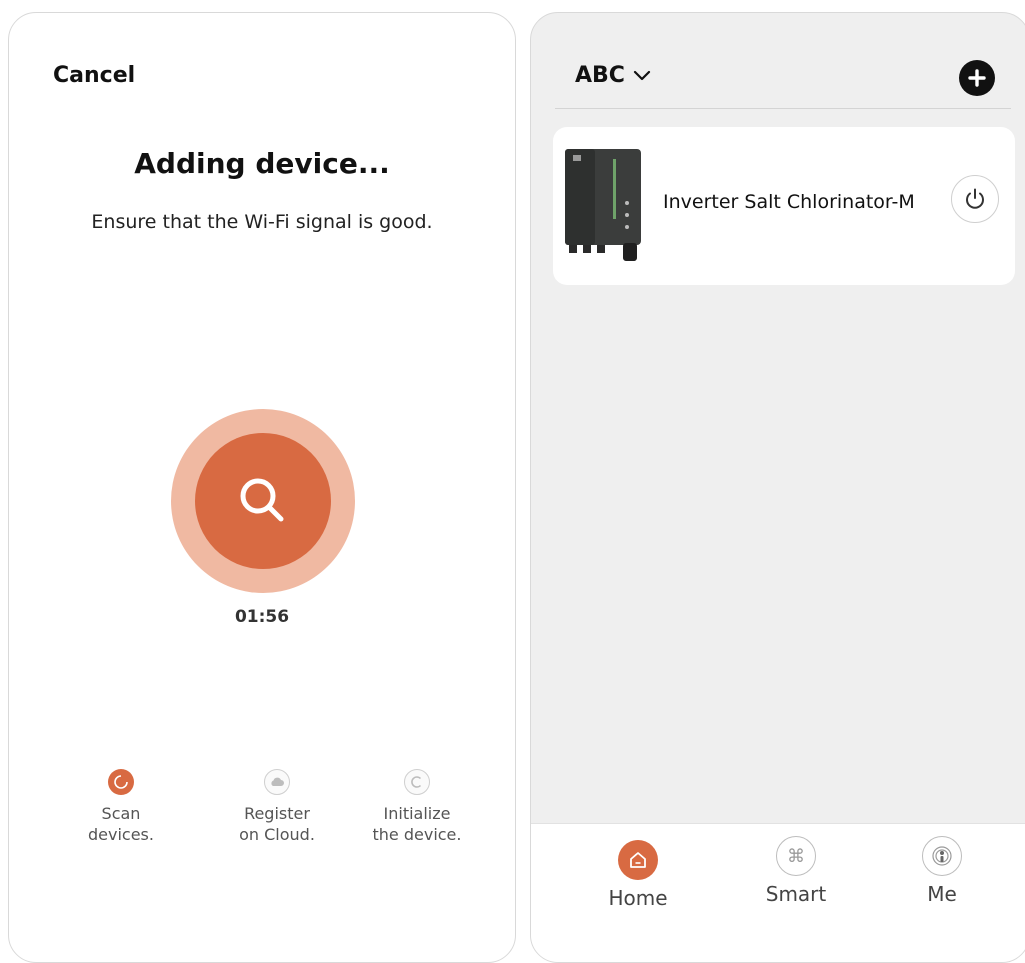 The width and height of the screenshot is (1025, 963). I want to click on step-label-line2: on Cloud., so click(277, 834).